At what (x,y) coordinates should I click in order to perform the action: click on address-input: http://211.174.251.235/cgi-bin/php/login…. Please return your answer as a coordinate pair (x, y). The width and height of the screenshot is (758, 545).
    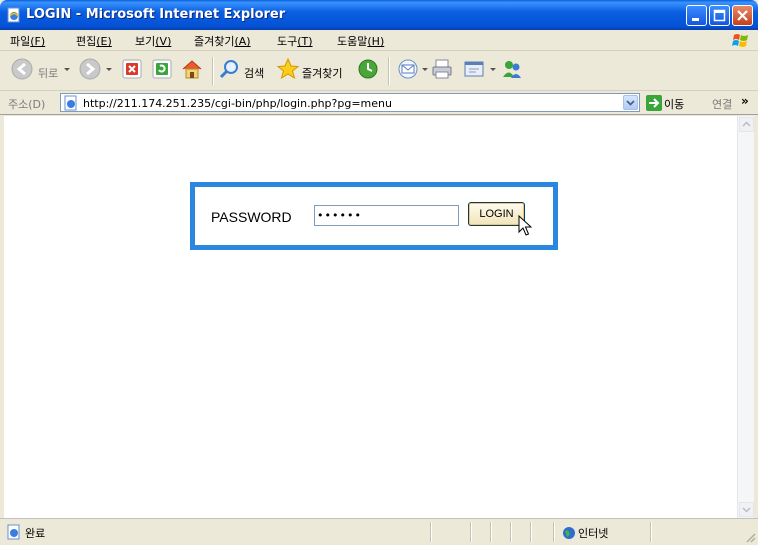
    Looking at the image, I should click on (350, 102).